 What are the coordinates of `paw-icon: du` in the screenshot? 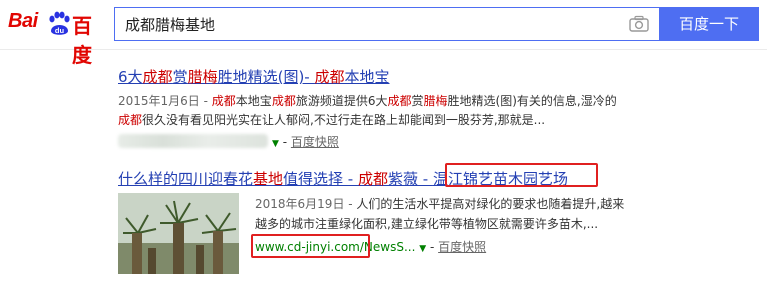 It's located at (59, 23).